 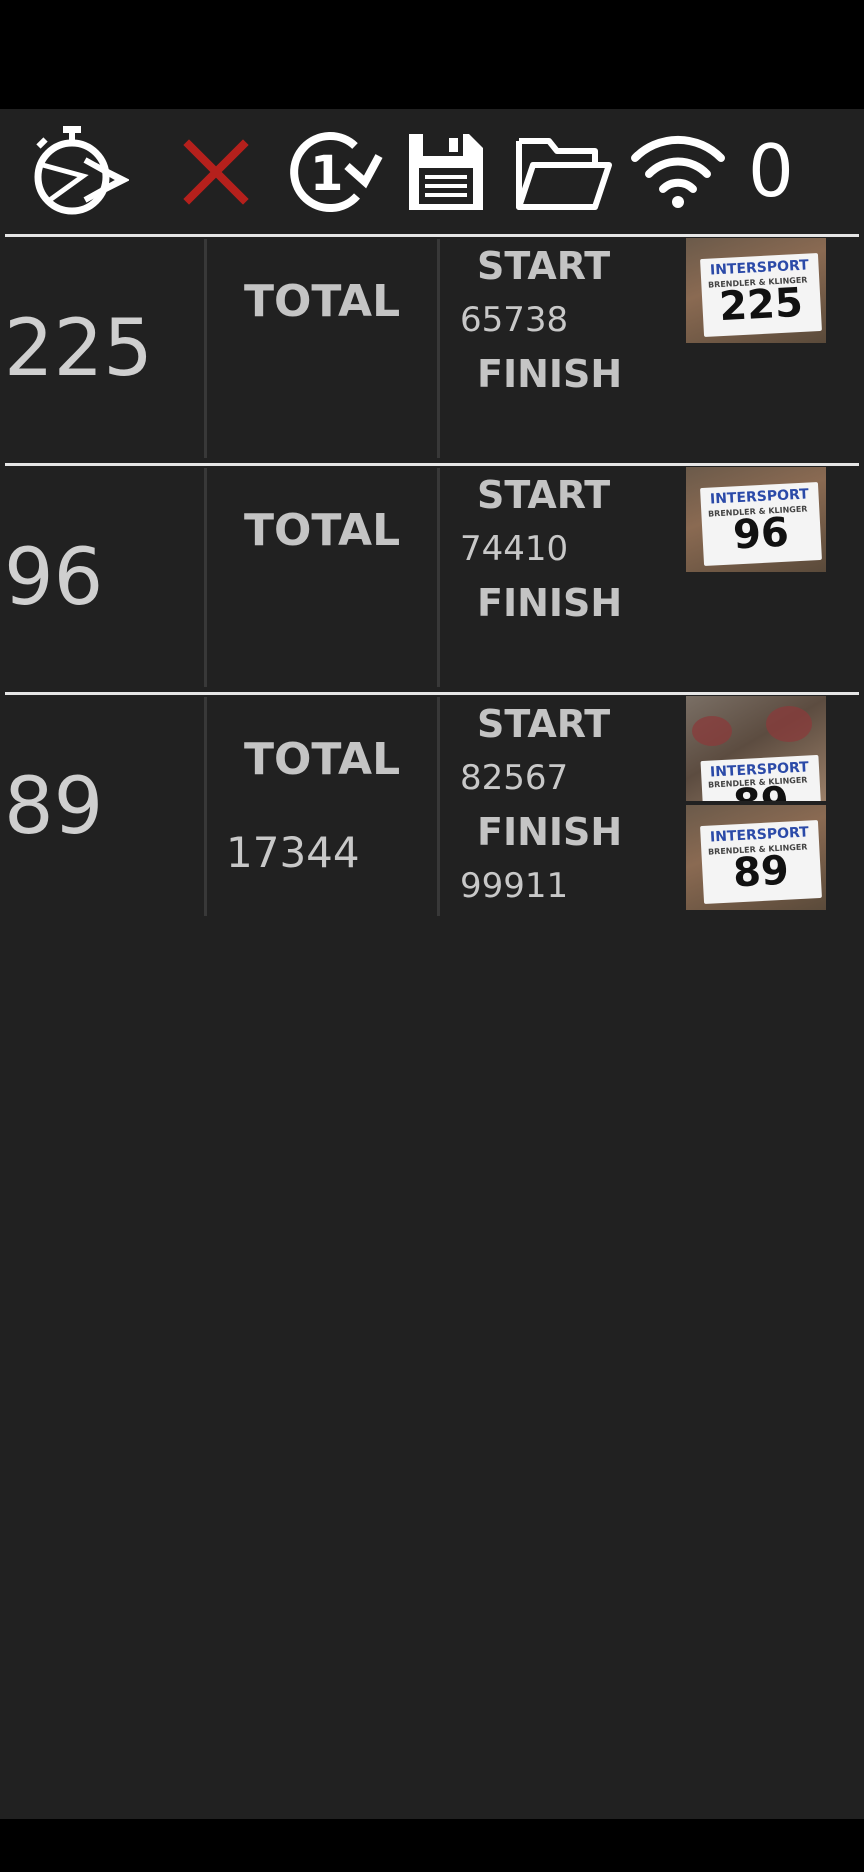 I want to click on start-time: 65738, so click(x=514, y=320).